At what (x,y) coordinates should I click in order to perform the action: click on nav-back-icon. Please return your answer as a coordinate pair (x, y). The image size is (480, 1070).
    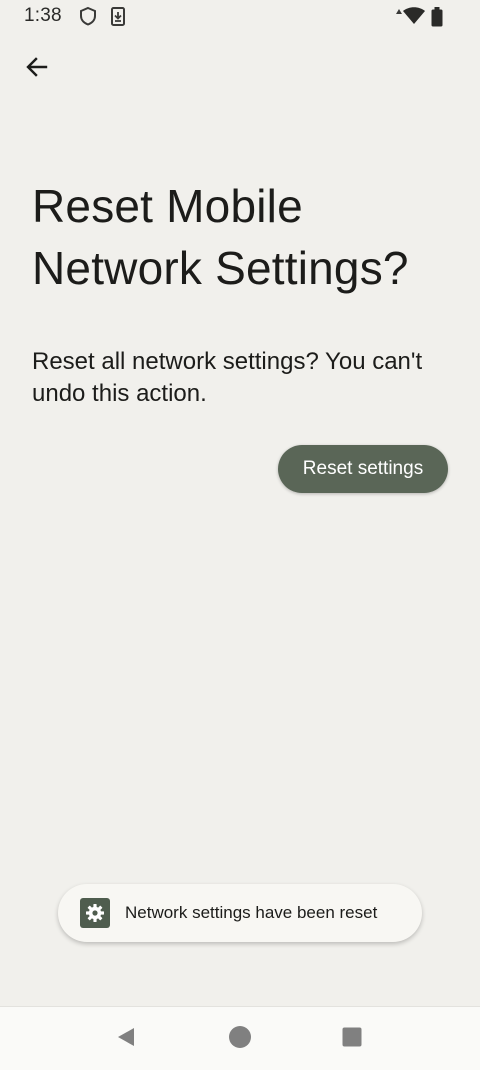
    Looking at the image, I should click on (126, 1039).